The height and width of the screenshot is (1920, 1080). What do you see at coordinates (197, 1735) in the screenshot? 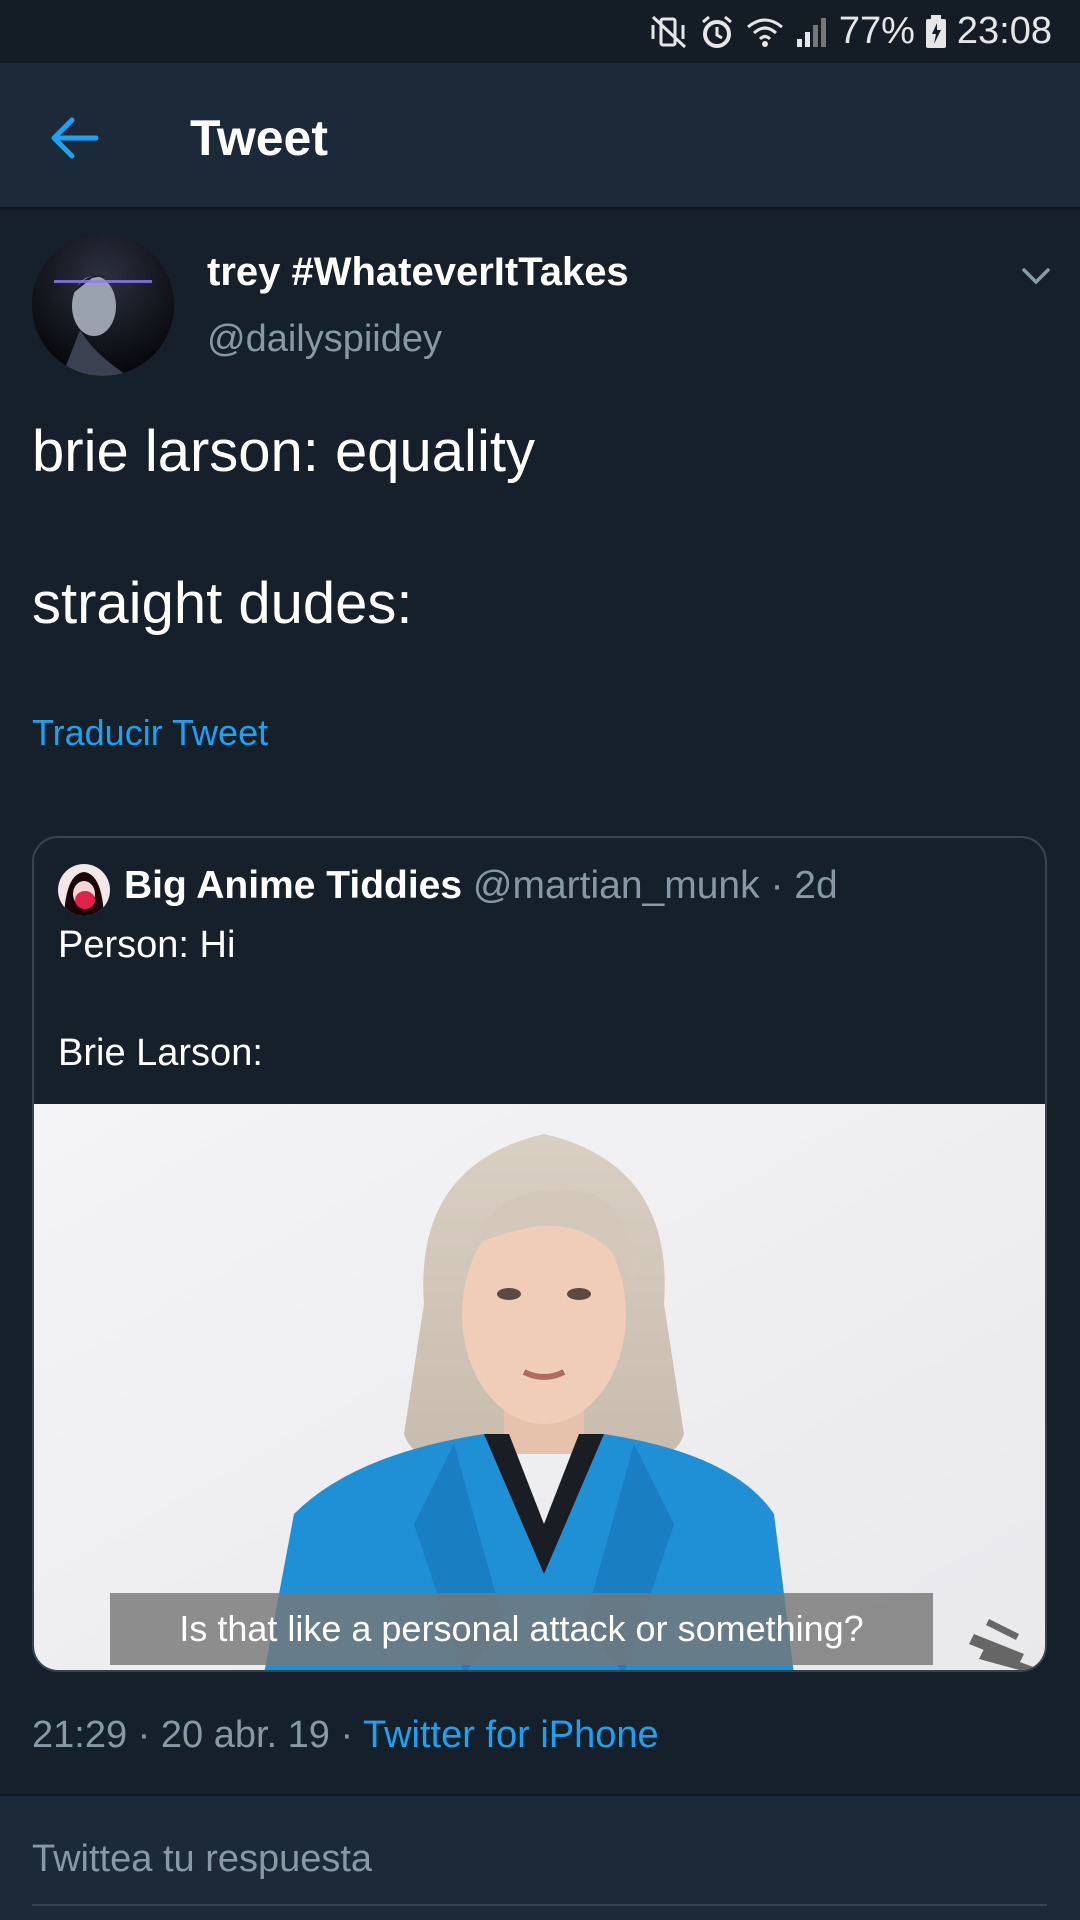
I see `tweet-timestamp: 21:29 · 20 abr. 19 ·` at bounding box center [197, 1735].